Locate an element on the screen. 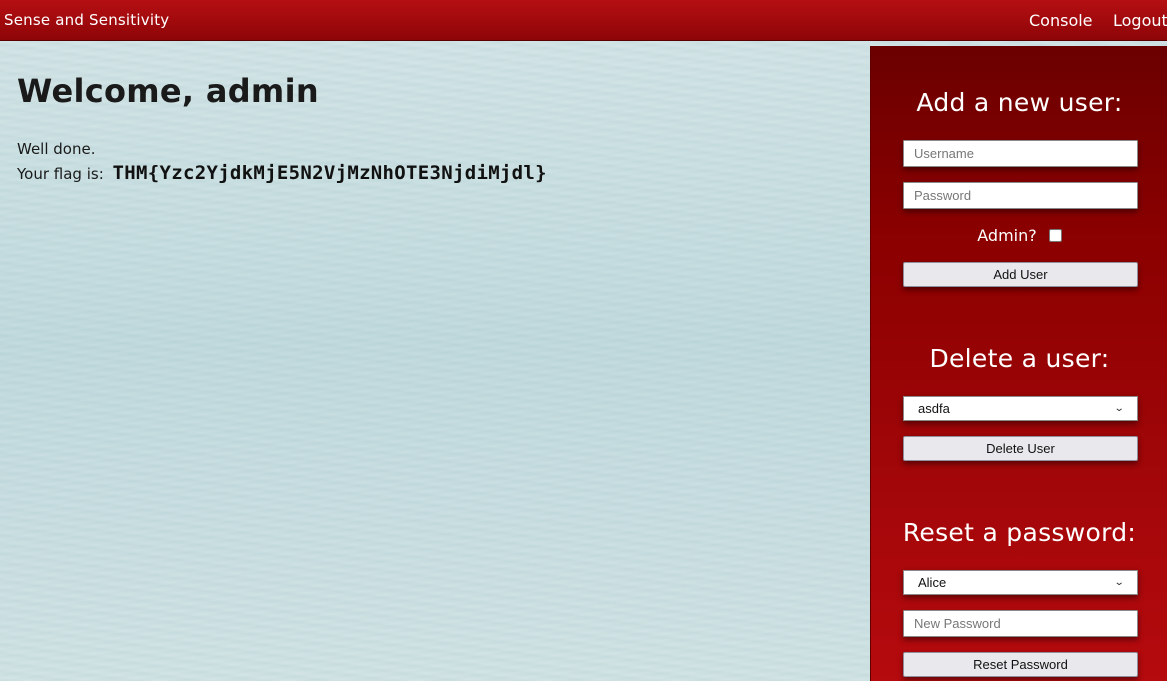 This screenshot has width=1167, height=681. reset-password-button: Reset Password is located at coordinates (1020, 664).